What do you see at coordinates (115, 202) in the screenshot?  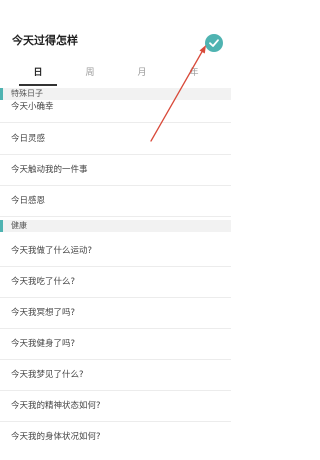 I see `list-item: 今日感恩` at bounding box center [115, 202].